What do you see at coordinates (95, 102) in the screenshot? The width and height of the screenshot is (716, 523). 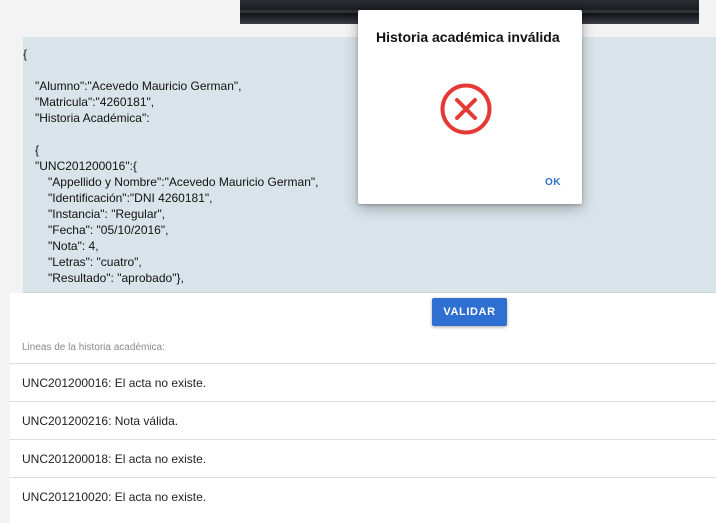 I see `json-line: "Matricula":"4260181",` at bounding box center [95, 102].